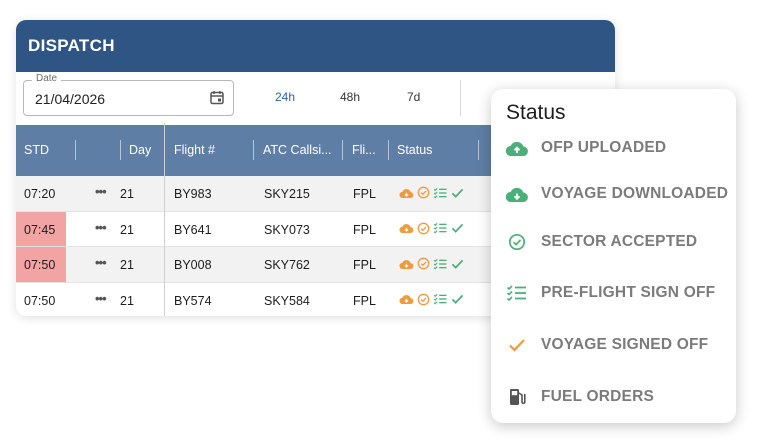 This screenshot has height=445, width=758. I want to click on legend-item-sector-accepted: SECTOR ACCEPTED, so click(601, 242).